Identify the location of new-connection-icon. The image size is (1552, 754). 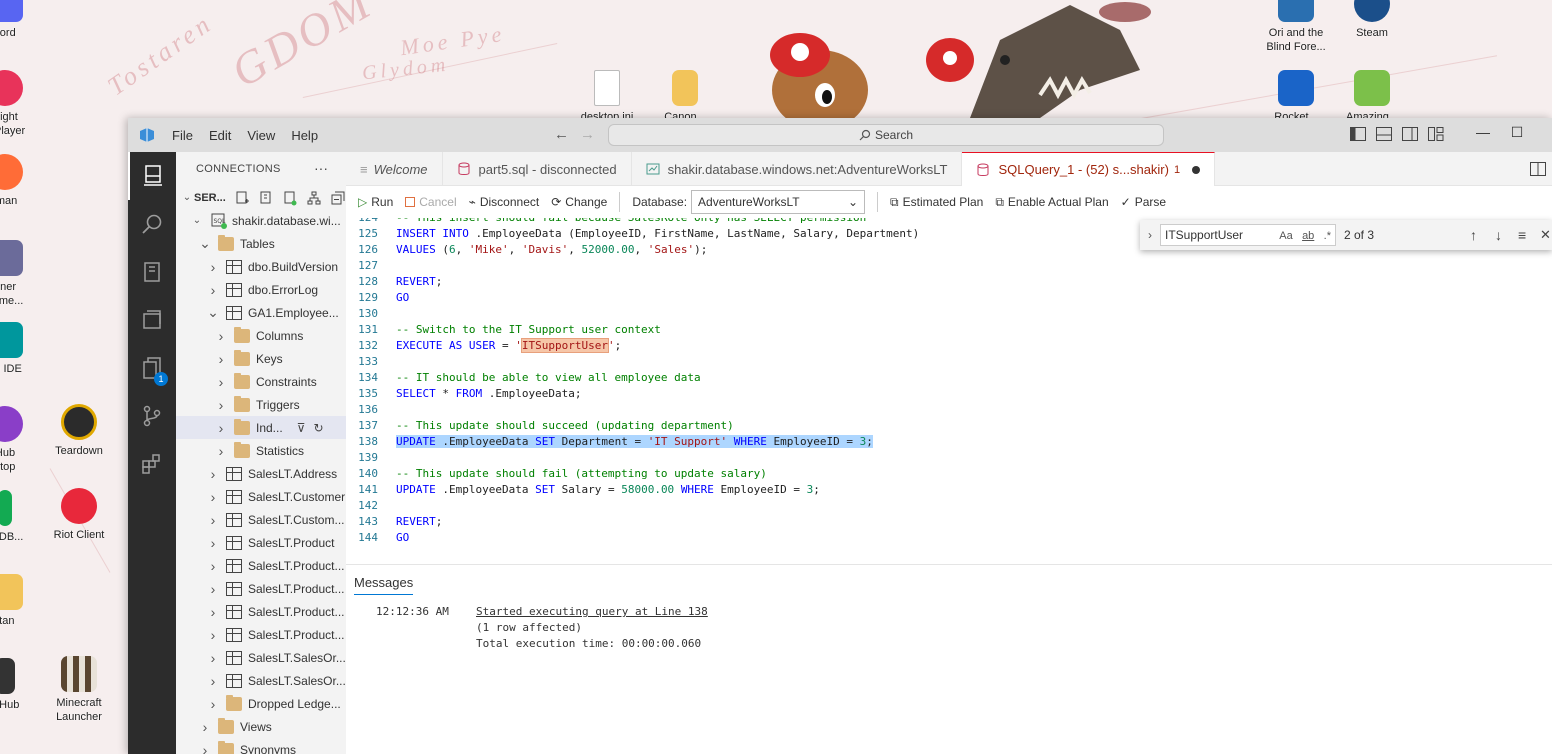
(242, 198).